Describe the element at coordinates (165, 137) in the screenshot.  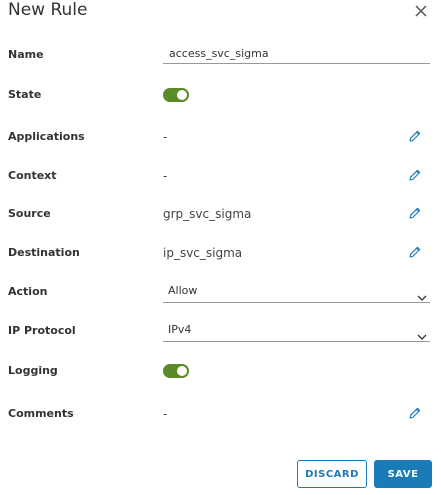
I see `applications-value: -` at that location.